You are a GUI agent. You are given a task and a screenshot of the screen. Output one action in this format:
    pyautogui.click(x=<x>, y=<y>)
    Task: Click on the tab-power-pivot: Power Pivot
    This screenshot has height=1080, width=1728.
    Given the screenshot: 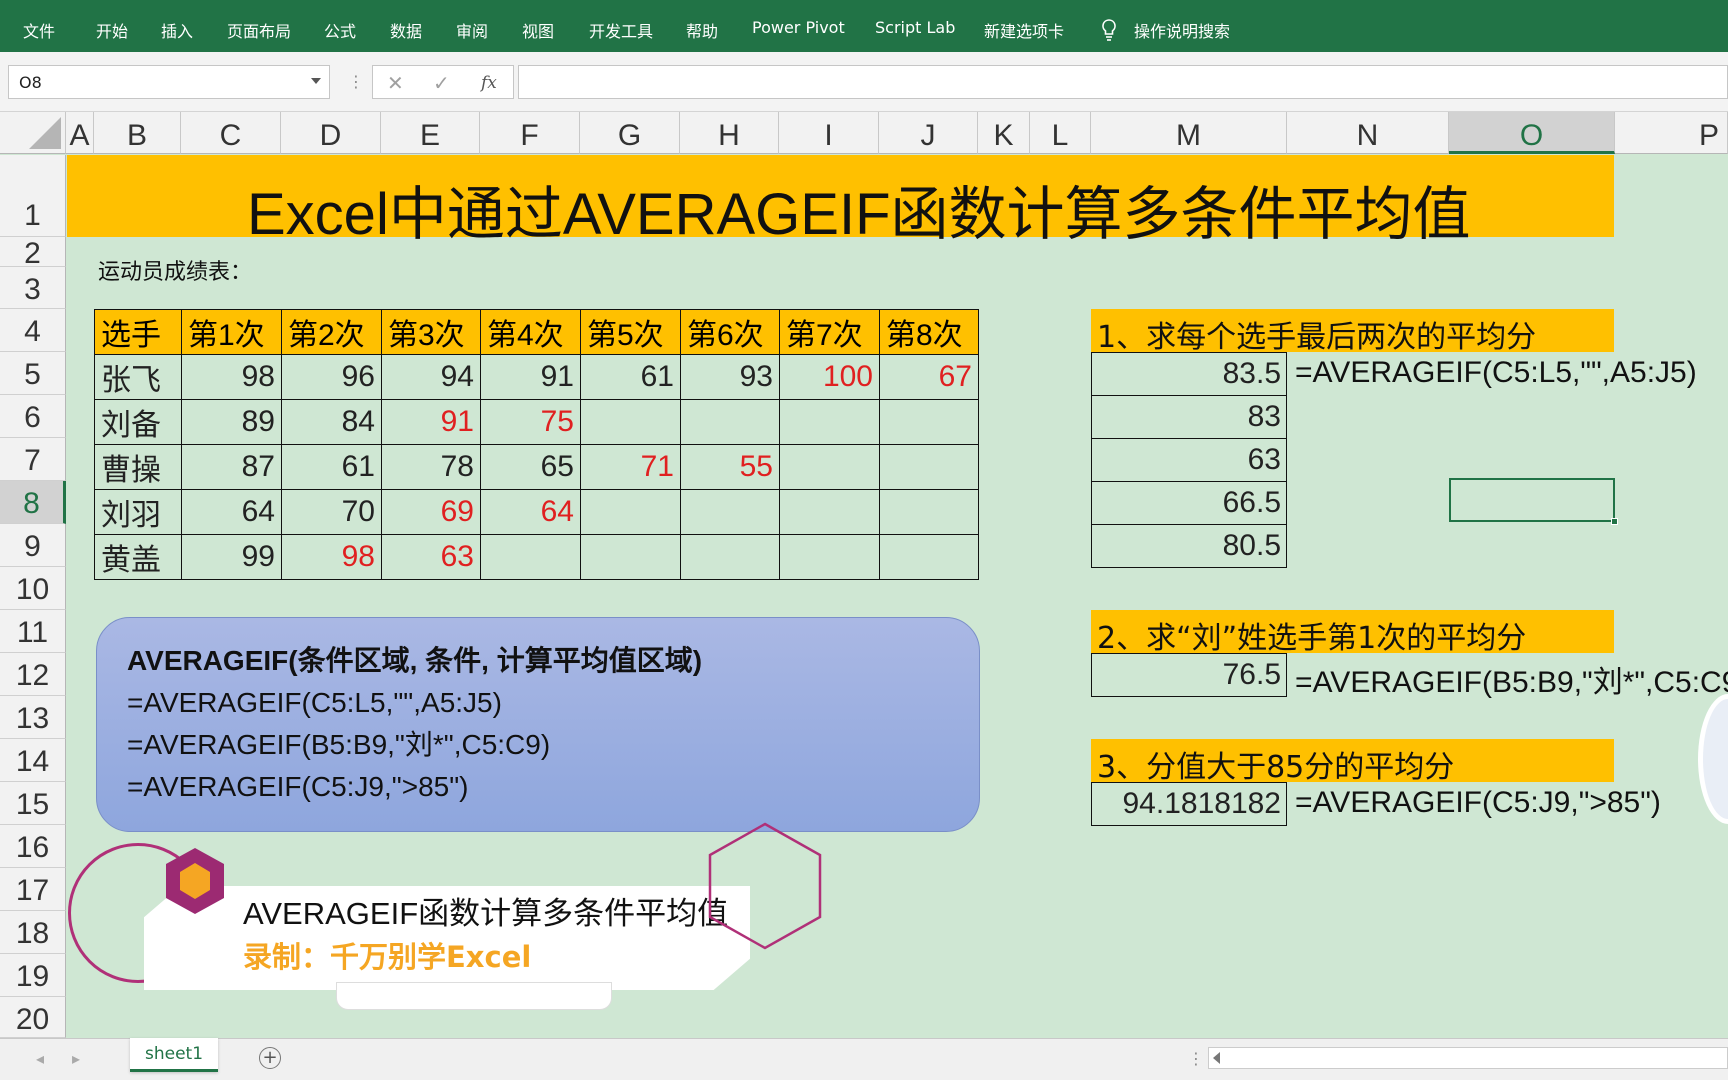 What is the action you would take?
    pyautogui.click(x=798, y=27)
    